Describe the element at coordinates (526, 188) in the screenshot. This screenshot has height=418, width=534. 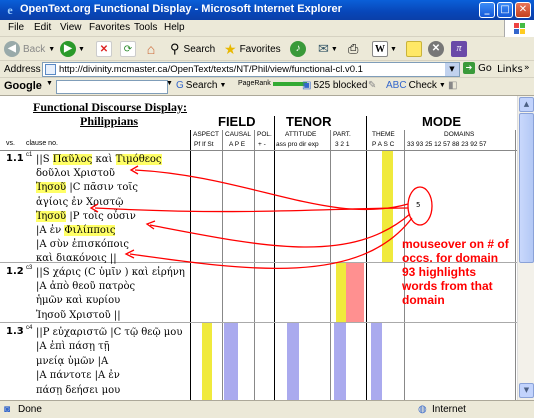
I see `scroll-thumb` at that location.